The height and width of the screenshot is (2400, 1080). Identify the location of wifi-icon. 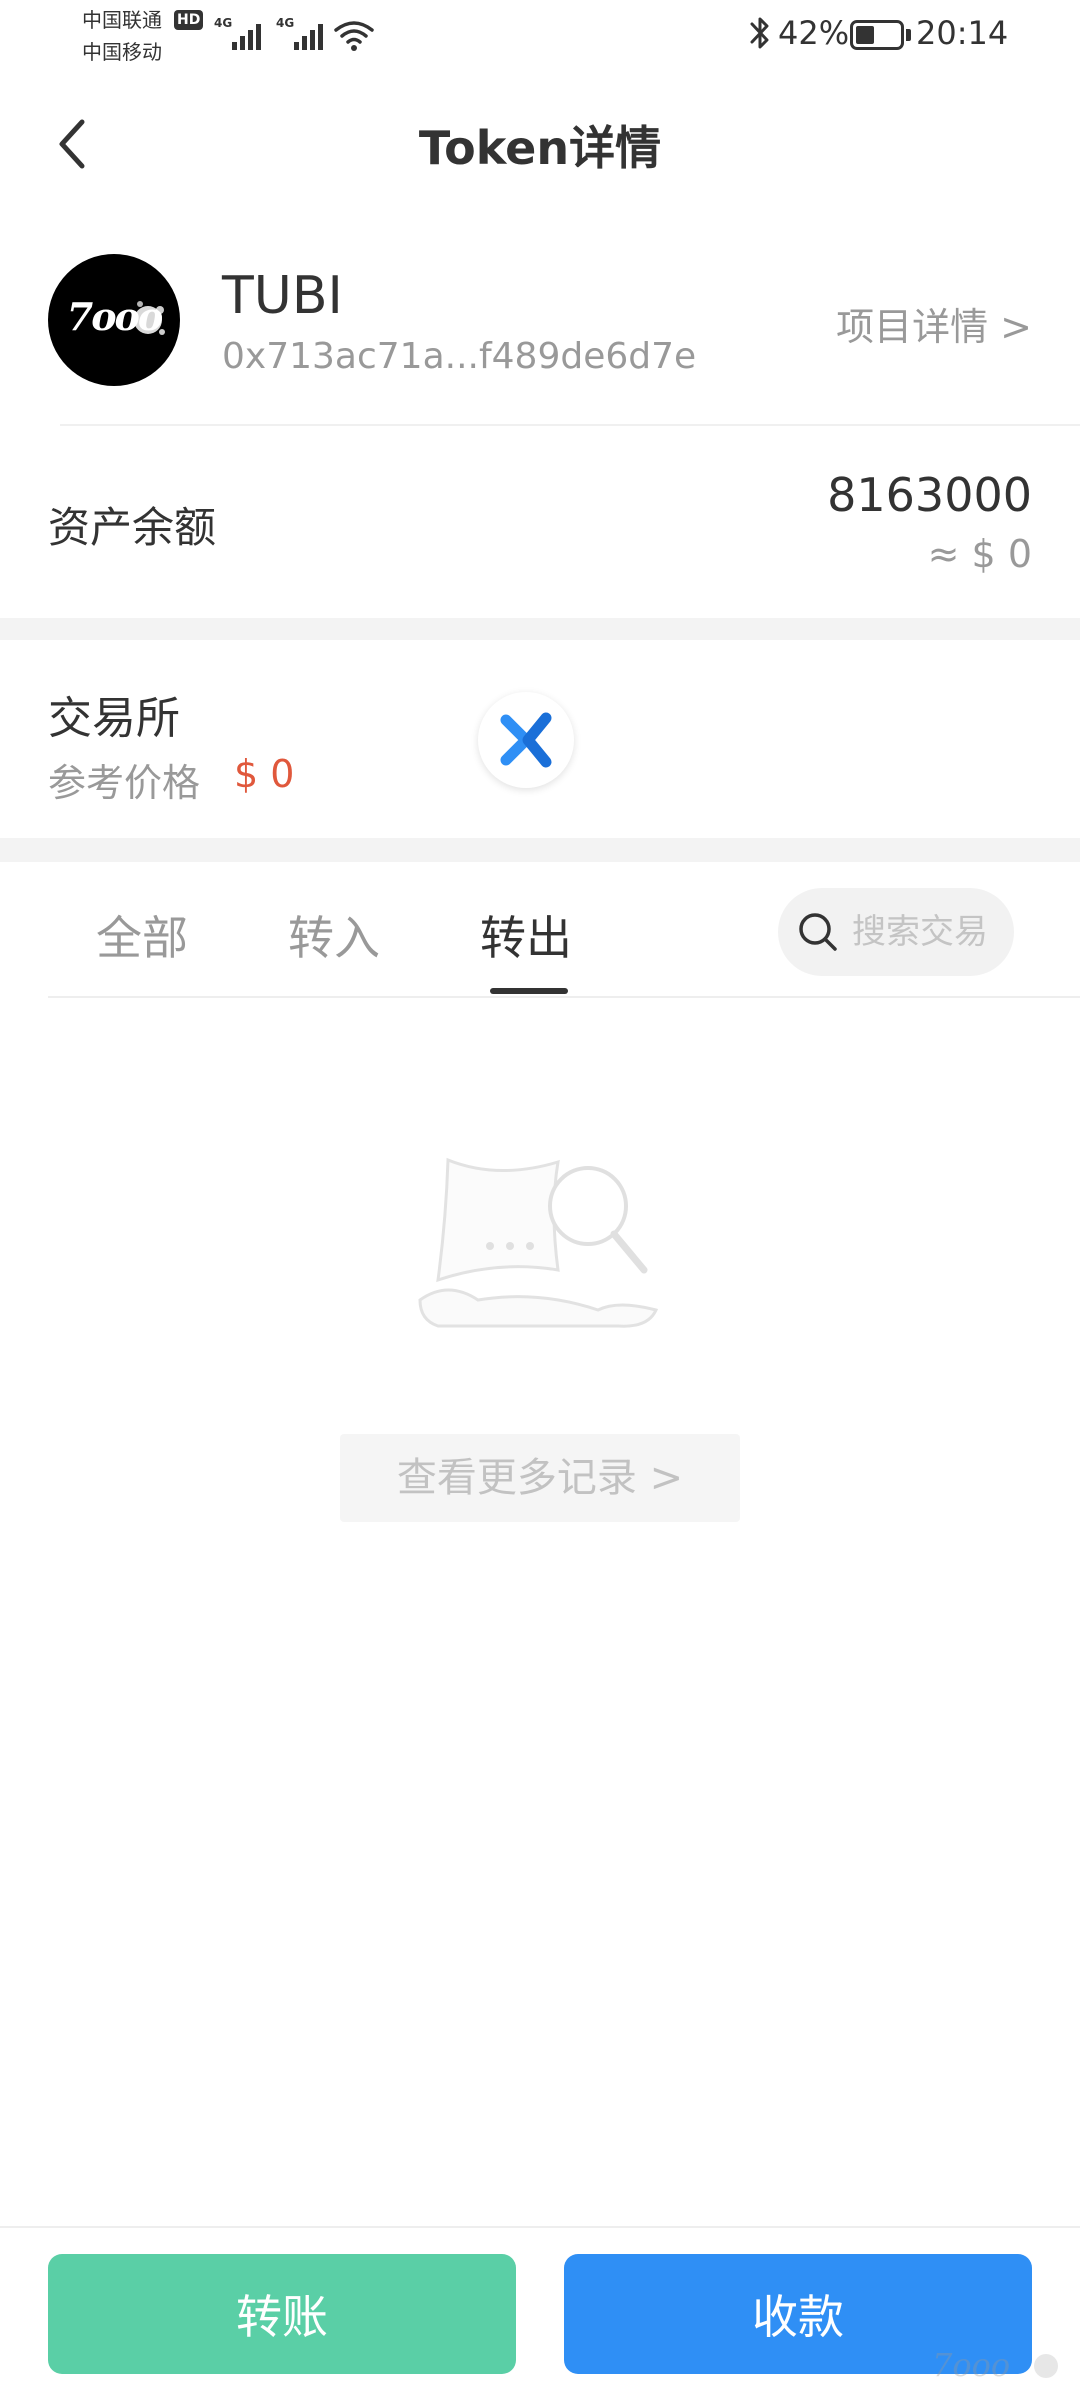
(354, 36).